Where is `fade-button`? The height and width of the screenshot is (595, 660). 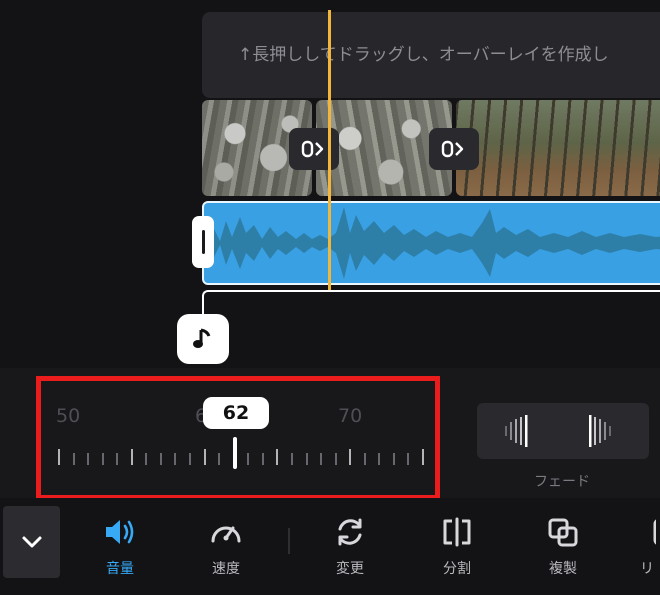
fade-button is located at coordinates (563, 431).